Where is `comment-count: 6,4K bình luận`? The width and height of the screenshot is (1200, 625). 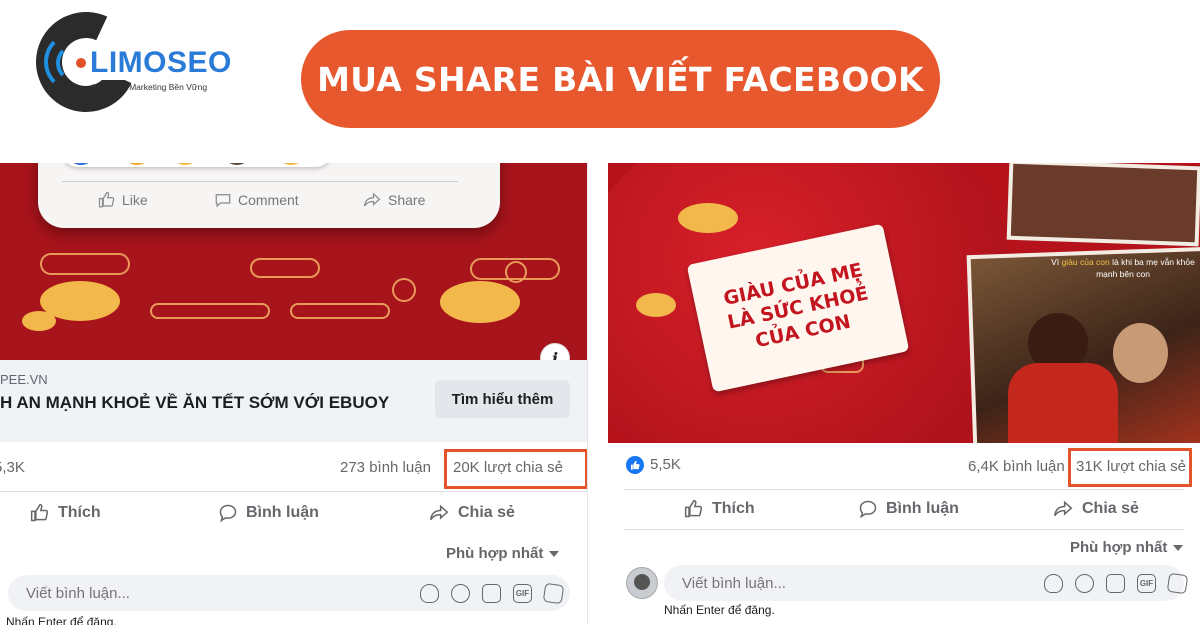 comment-count: 6,4K bình luận is located at coordinates (1016, 466).